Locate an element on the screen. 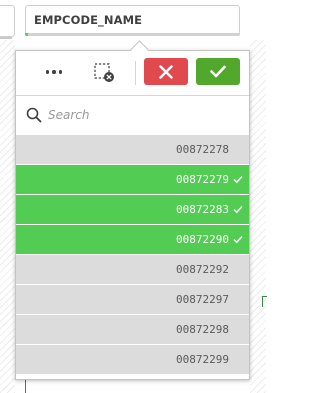  selection-toolbar is located at coordinates (132, 73).